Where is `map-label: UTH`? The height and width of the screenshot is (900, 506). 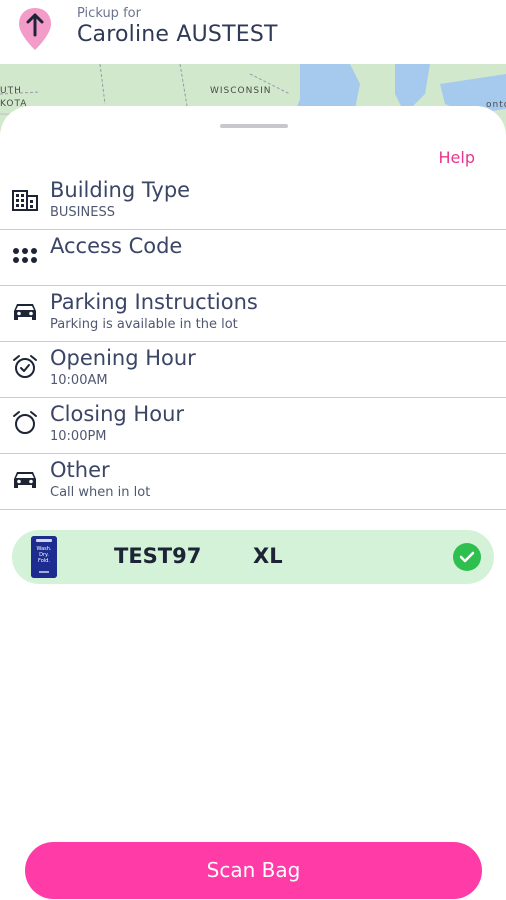 map-label: UTH is located at coordinates (11, 91).